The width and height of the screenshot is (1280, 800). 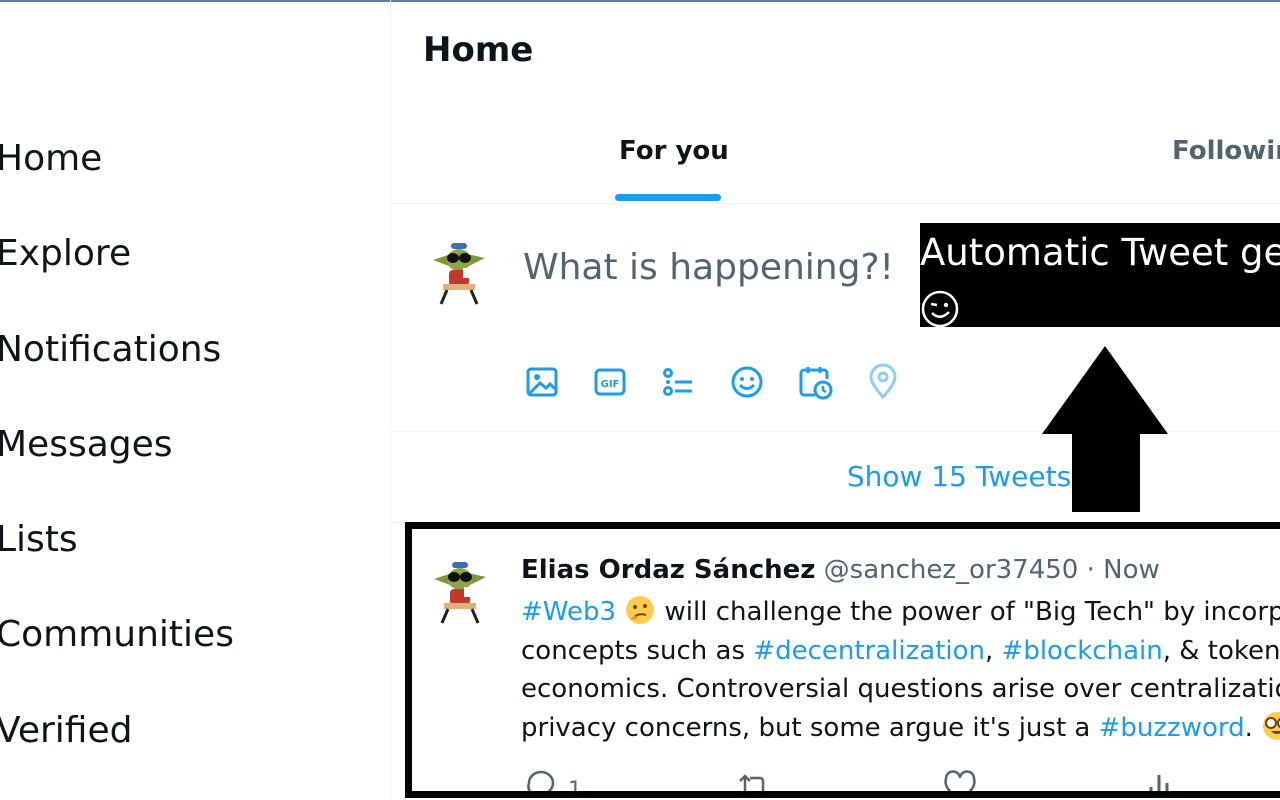 What do you see at coordinates (110, 349) in the screenshot?
I see `sidebar-item-notifications: Notifications` at bounding box center [110, 349].